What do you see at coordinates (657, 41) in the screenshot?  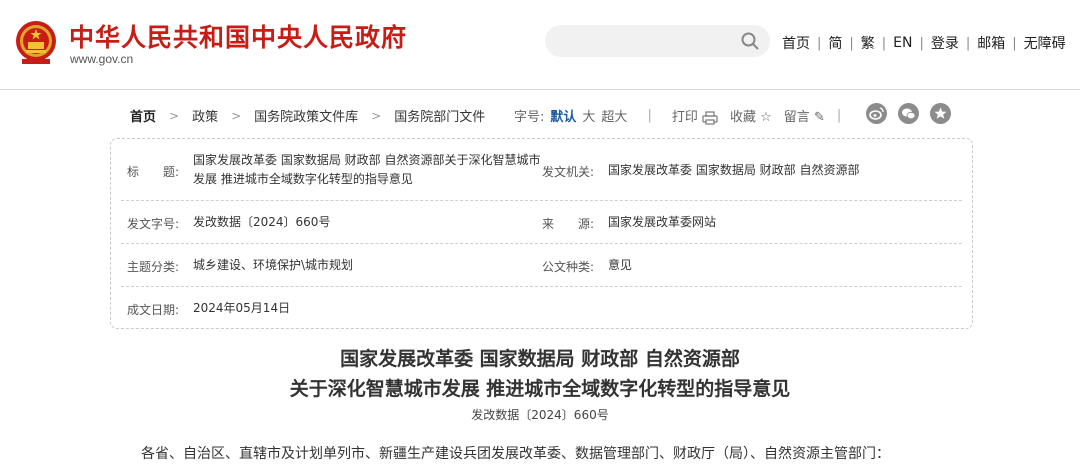 I see `search-input` at bounding box center [657, 41].